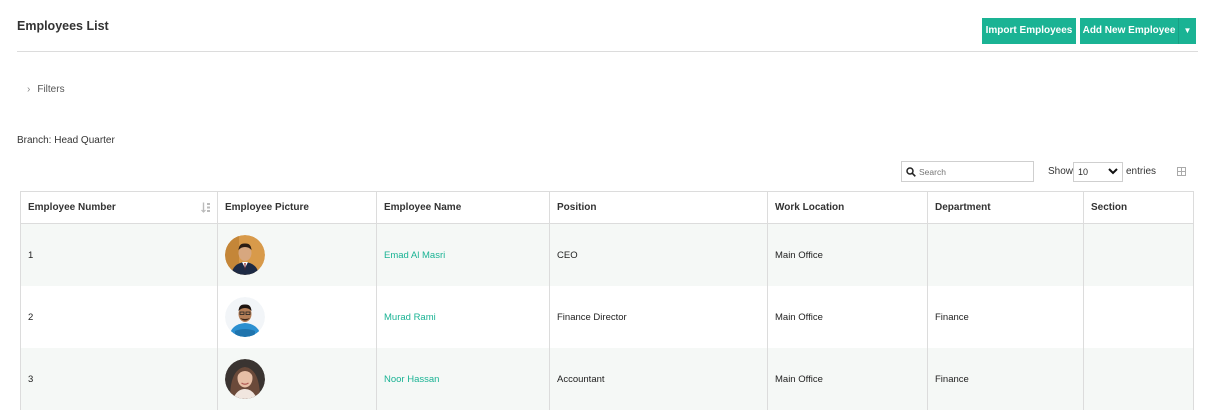 This screenshot has height=413, width=1226. I want to click on employee-number-cell: 3, so click(119, 379).